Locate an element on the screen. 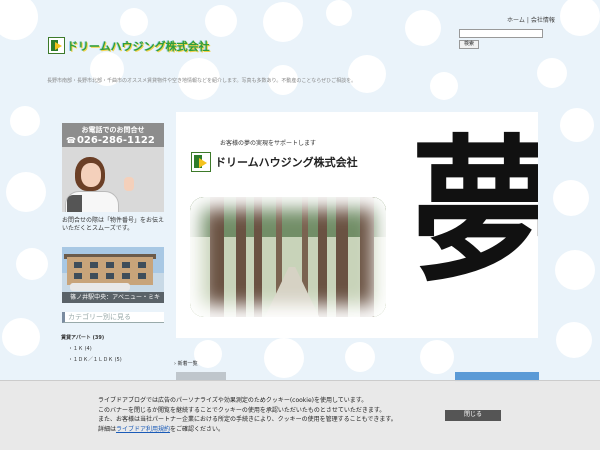  category-item-1k: ・１Ｋ (4) is located at coordinates (80, 349).